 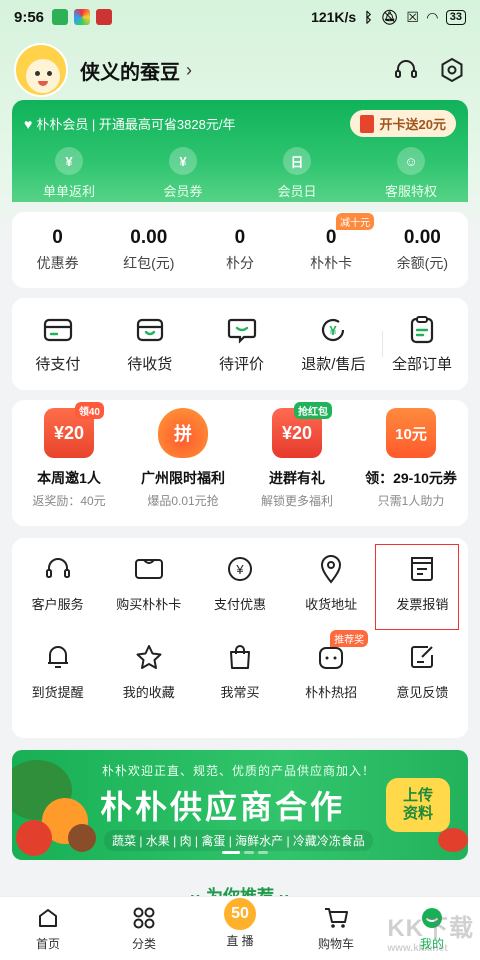 I want to click on order-pending-receipt: 待收货, so click(x=150, y=344).